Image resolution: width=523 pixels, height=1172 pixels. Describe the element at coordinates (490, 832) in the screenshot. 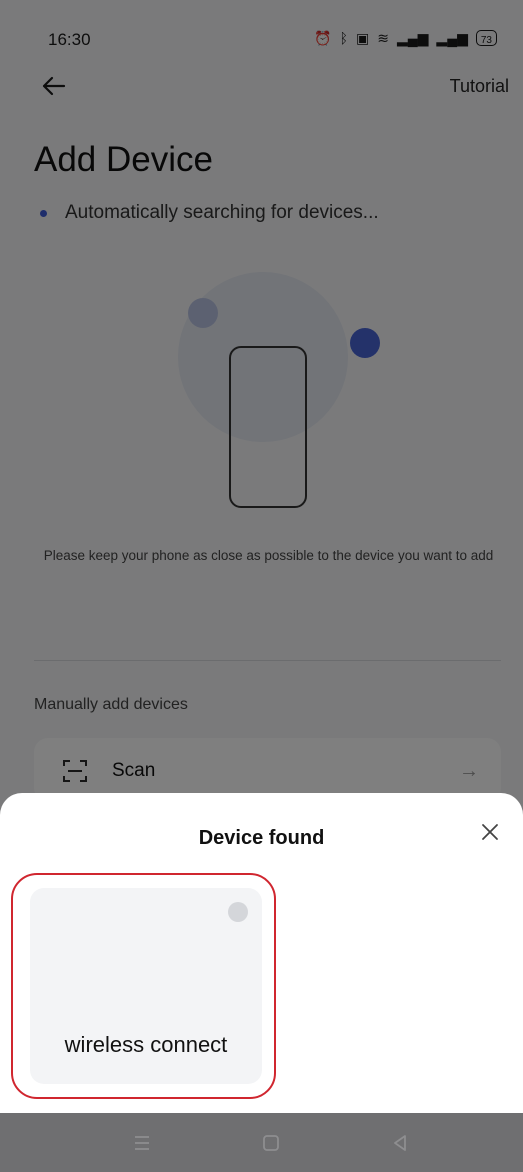

I see `close-icon` at that location.